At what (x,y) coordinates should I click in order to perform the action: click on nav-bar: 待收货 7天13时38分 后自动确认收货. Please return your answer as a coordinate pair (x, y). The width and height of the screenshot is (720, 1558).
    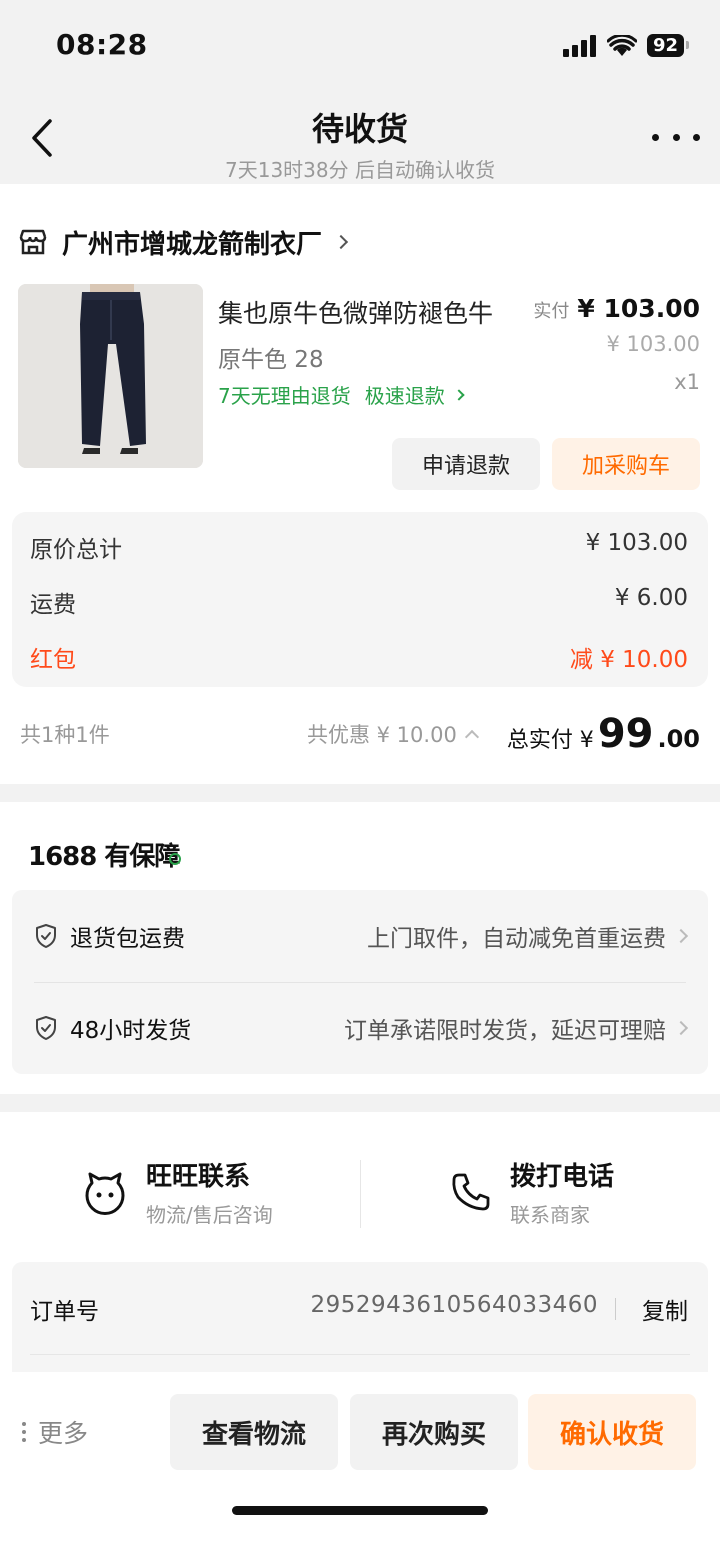
    Looking at the image, I should click on (360, 138).